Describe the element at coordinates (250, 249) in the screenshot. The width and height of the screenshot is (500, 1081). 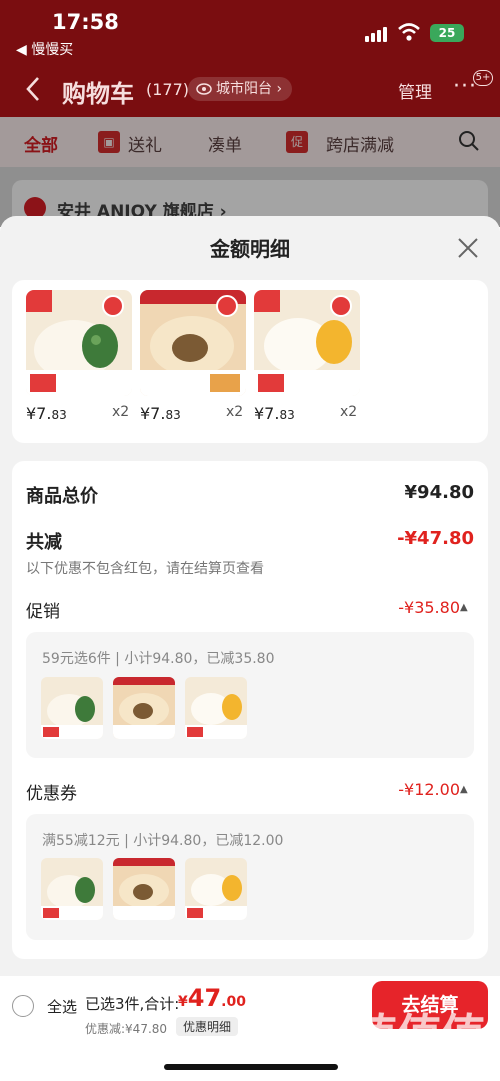
I see `sheet-title: 金额明细` at that location.